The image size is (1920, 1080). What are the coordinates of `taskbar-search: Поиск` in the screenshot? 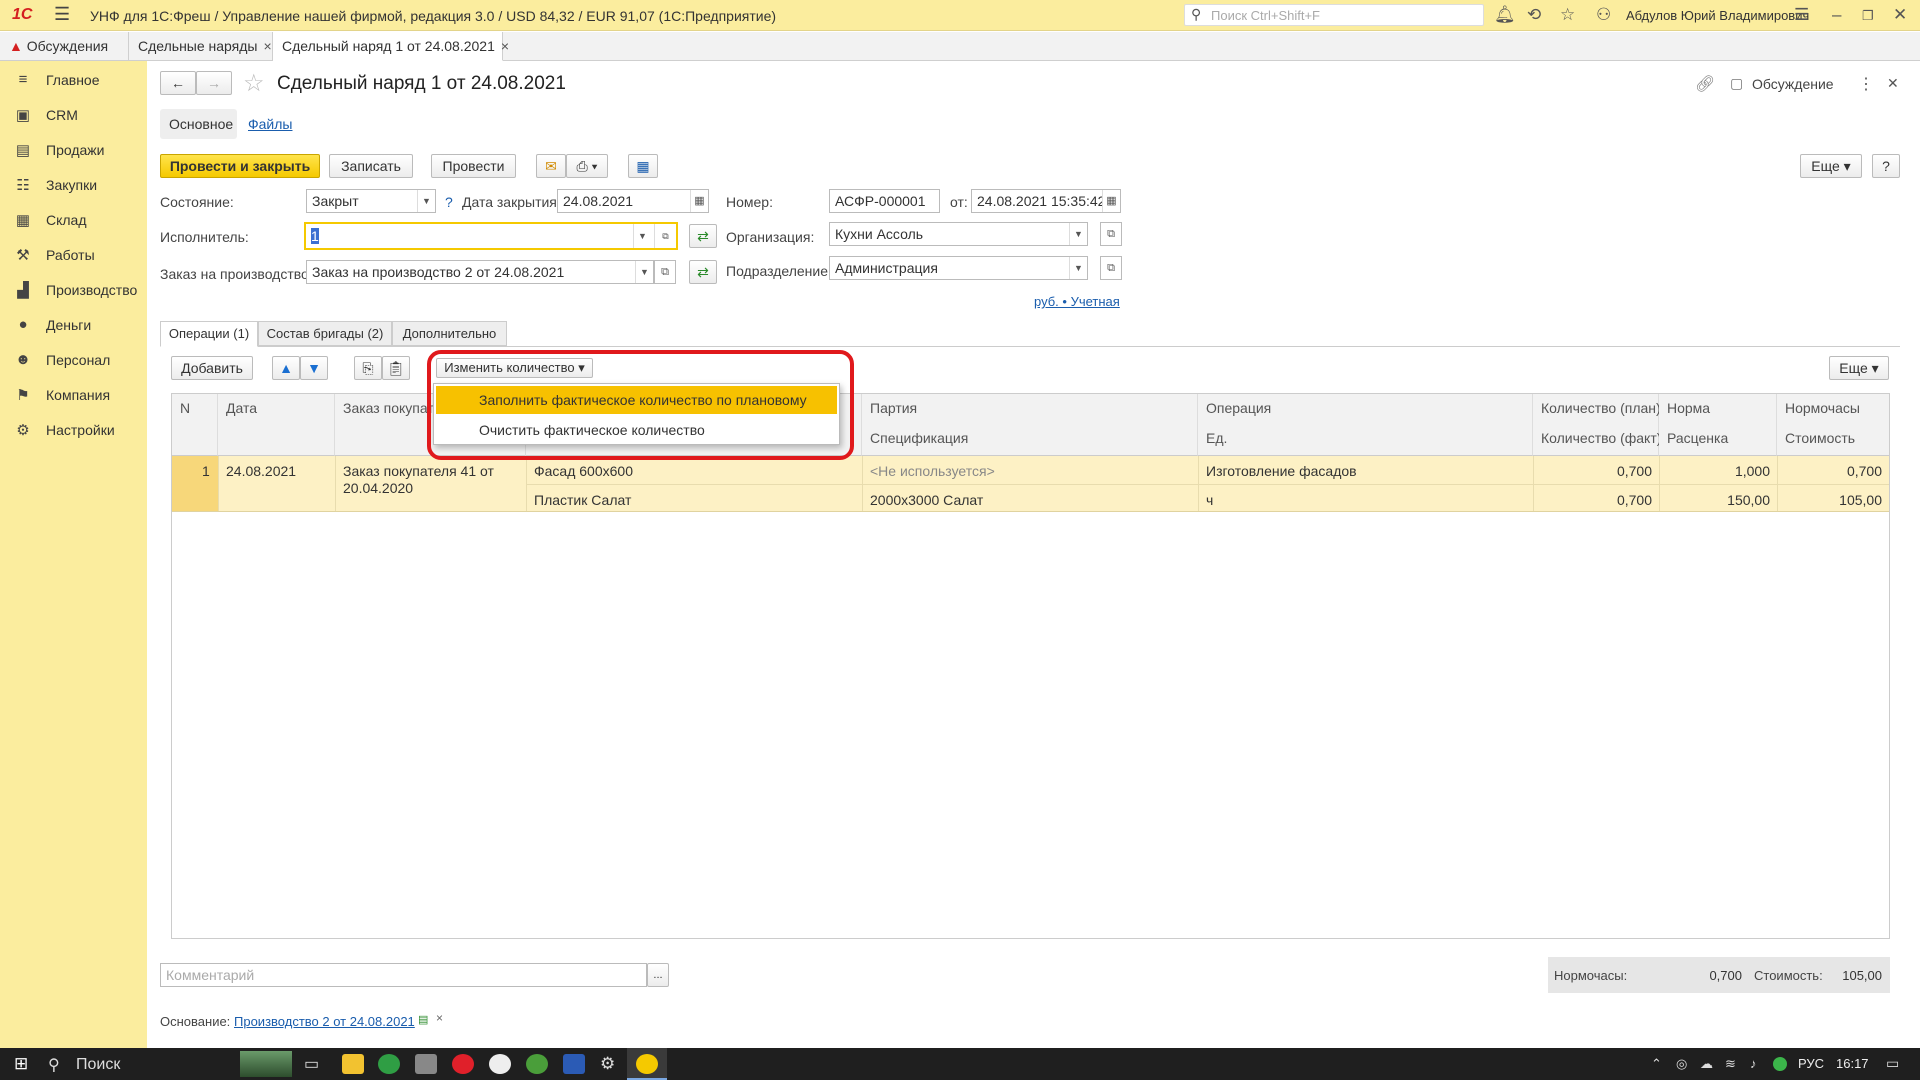 It's located at (98, 1065).